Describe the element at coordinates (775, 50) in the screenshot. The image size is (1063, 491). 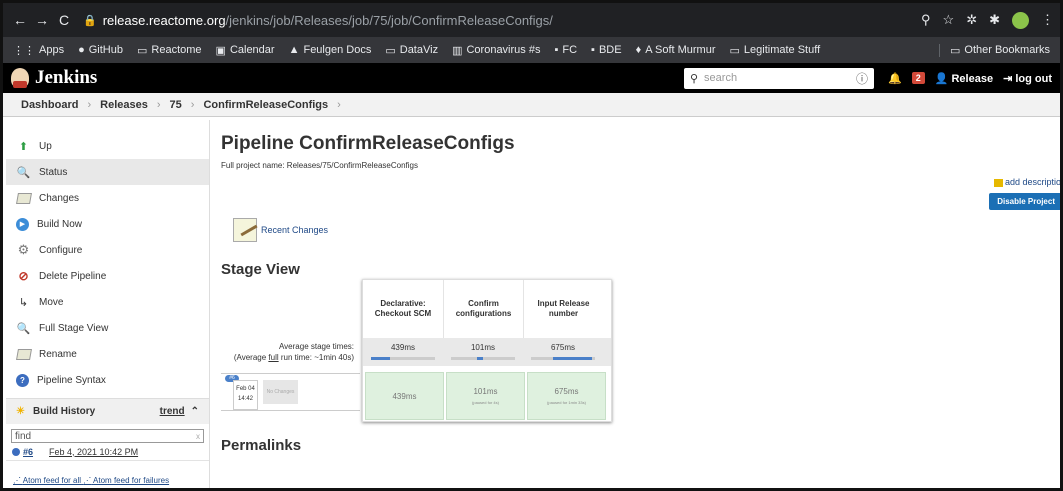
I see `bookmark-legitimate-stuff: ▭ Legitimate Stuff` at that location.